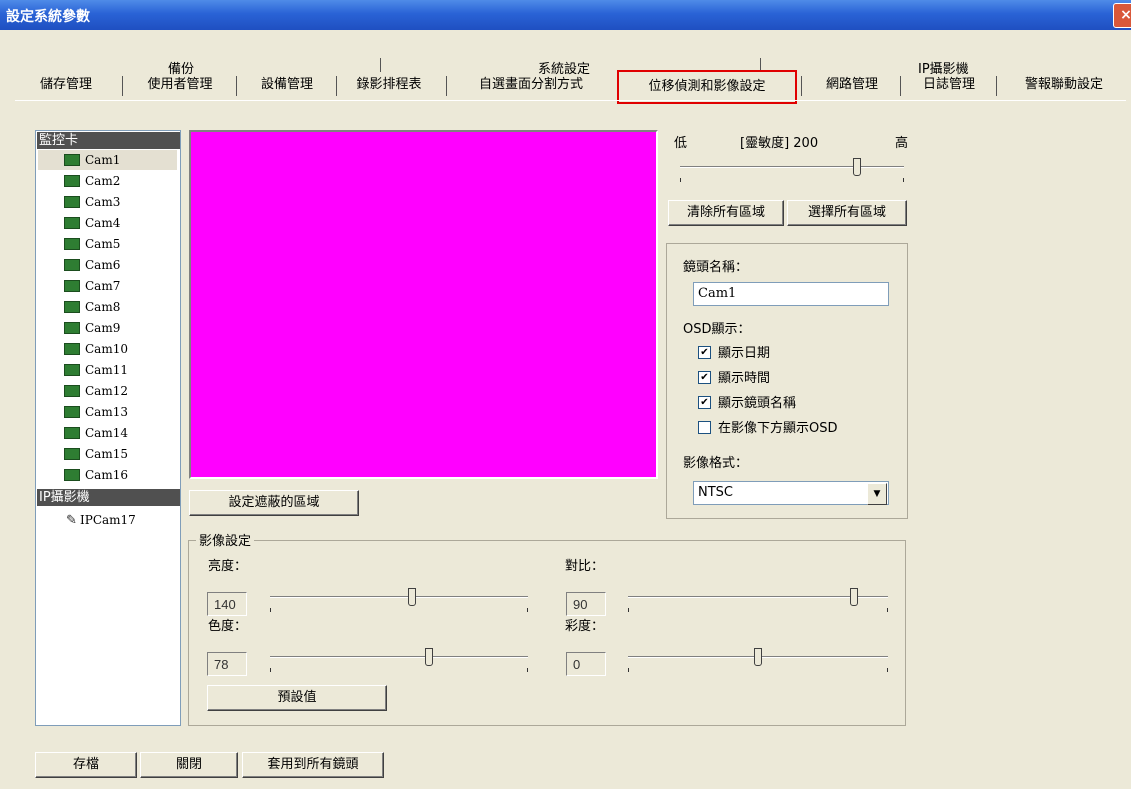 This screenshot has width=1131, height=789. Describe the element at coordinates (744, 378) in the screenshot. I see `show-time-label: 顯示時間` at that location.